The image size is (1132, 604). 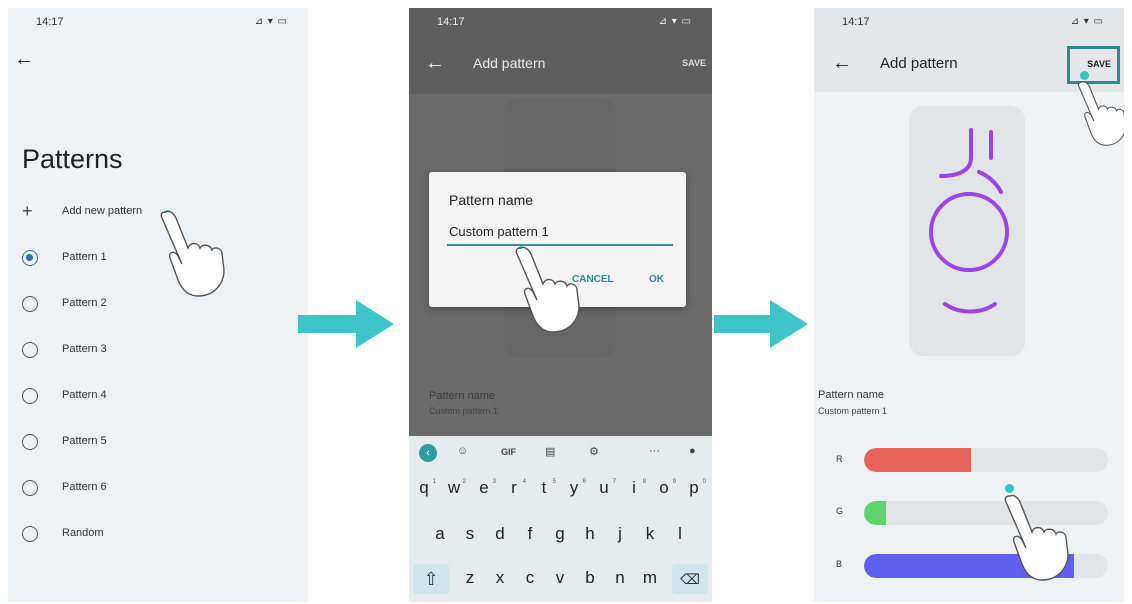 I want to click on red-slider-fill, so click(x=918, y=460).